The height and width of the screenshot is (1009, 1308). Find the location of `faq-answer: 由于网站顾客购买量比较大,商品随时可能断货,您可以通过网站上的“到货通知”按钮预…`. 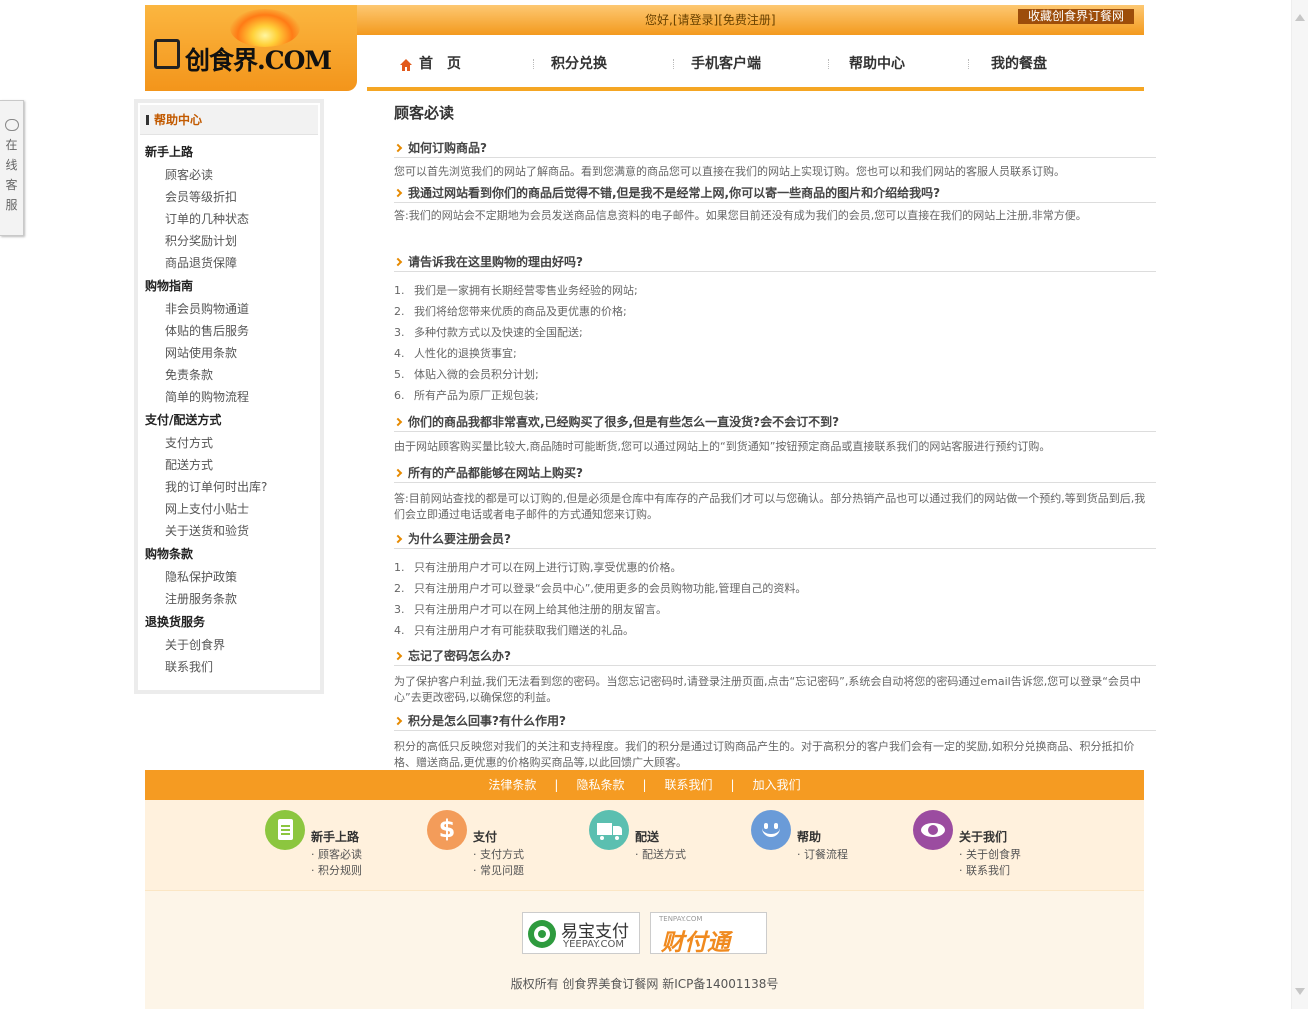

faq-answer: 由于网站顾客购买量比较大,商品随时可能断货,您可以通过网站上的“到货通知”按钮预… is located at coordinates (722, 446).